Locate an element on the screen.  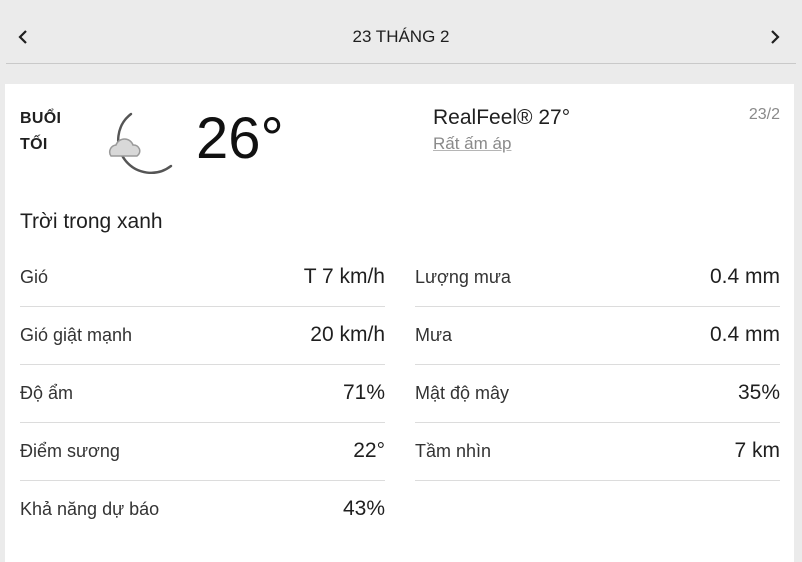
detail-value: 43% is located at coordinates (363, 508).